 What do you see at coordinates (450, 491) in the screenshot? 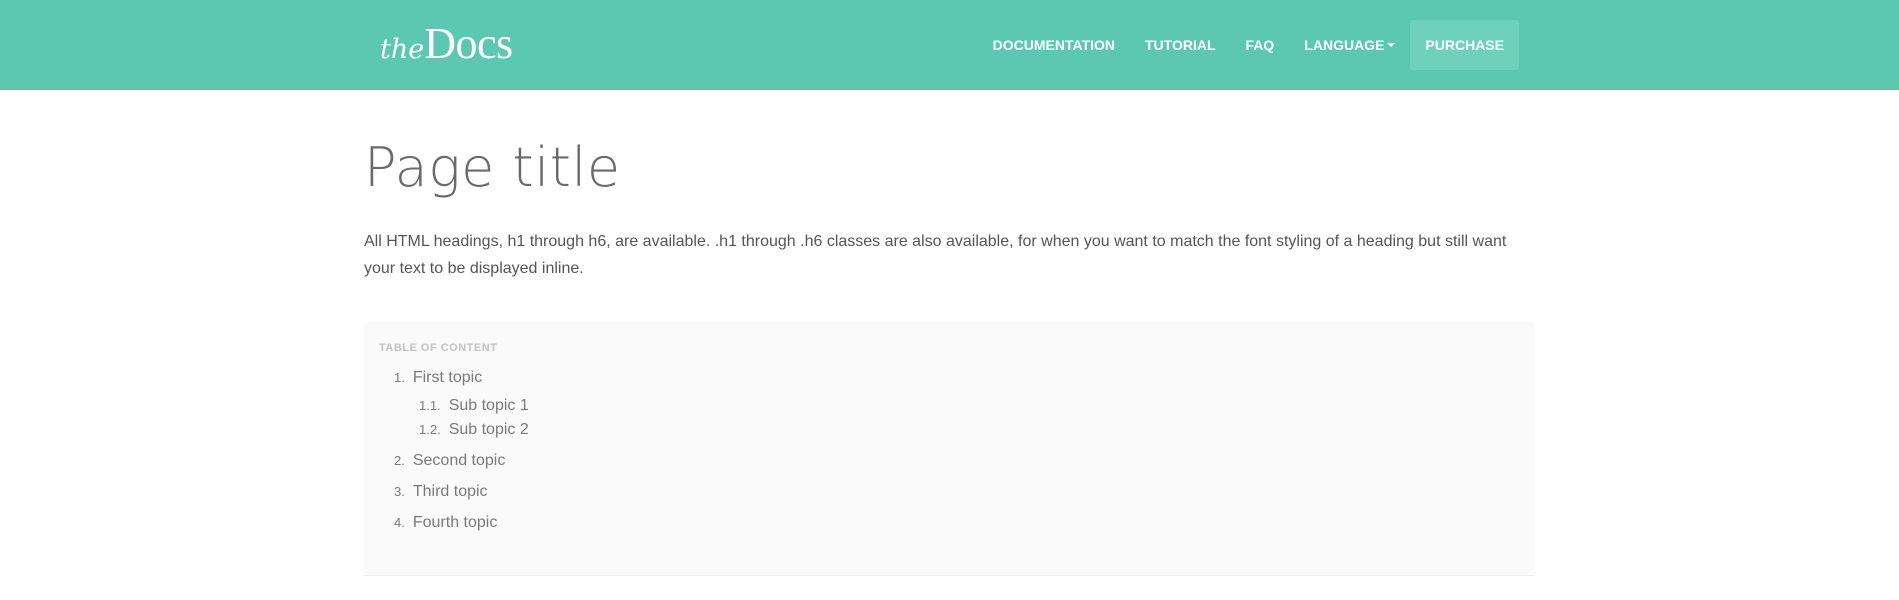
I see `toc-link-third-topic: Third topic` at bounding box center [450, 491].